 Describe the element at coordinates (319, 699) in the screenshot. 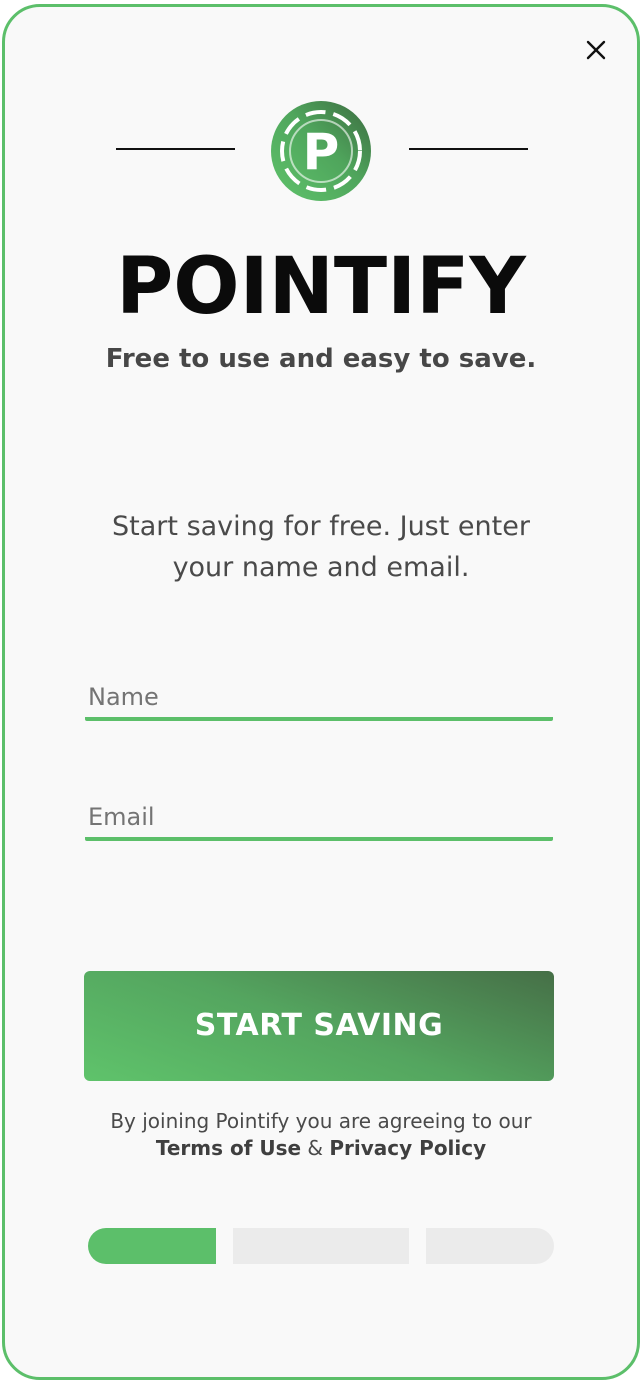

I see `name-field` at that location.